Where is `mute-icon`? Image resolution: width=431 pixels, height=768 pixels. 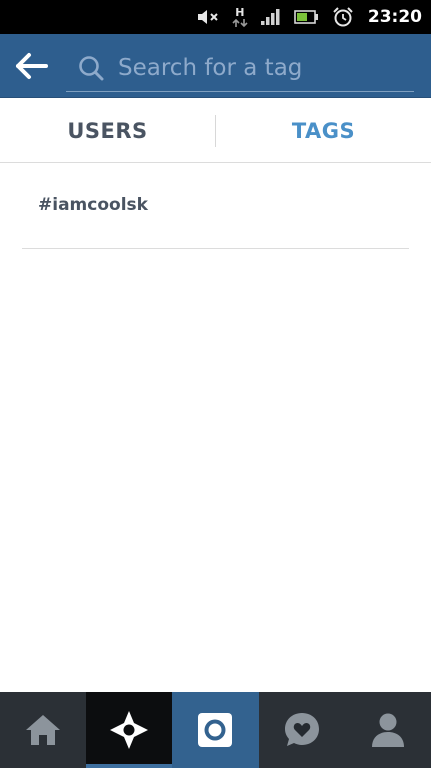
mute-icon is located at coordinates (208, 17).